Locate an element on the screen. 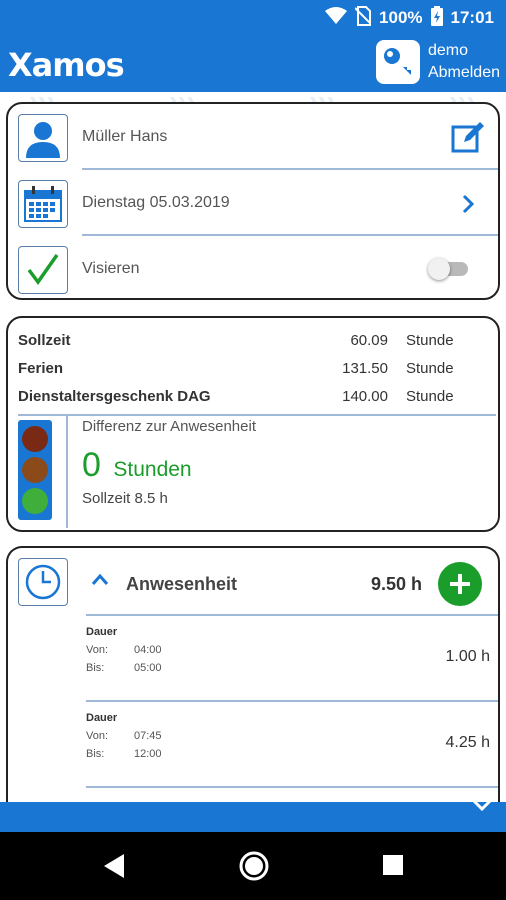  app-logo: Xamos is located at coordinates (66, 65).